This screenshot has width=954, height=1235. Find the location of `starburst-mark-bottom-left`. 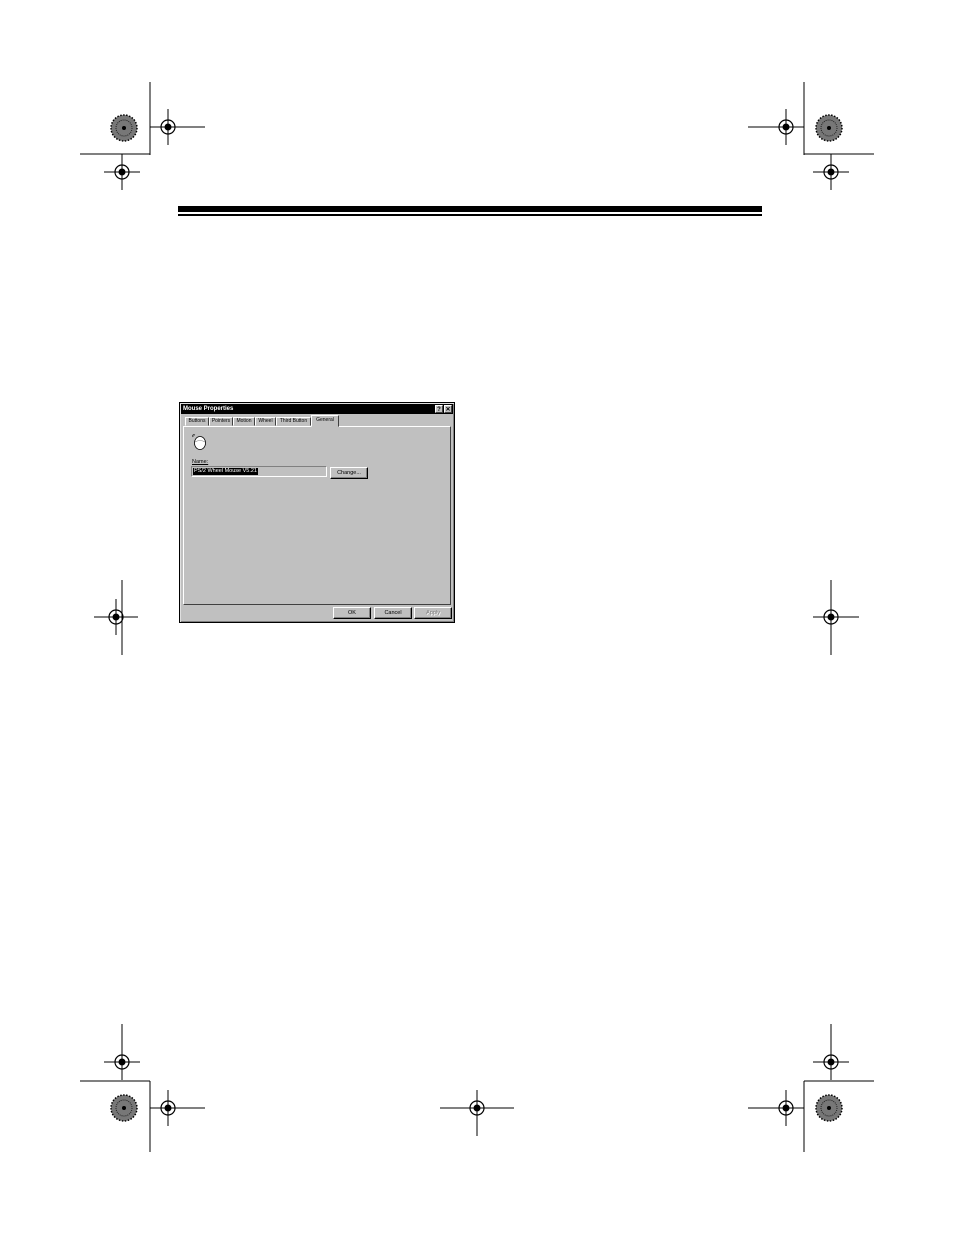

starburst-mark-bottom-left is located at coordinates (124, 1108).